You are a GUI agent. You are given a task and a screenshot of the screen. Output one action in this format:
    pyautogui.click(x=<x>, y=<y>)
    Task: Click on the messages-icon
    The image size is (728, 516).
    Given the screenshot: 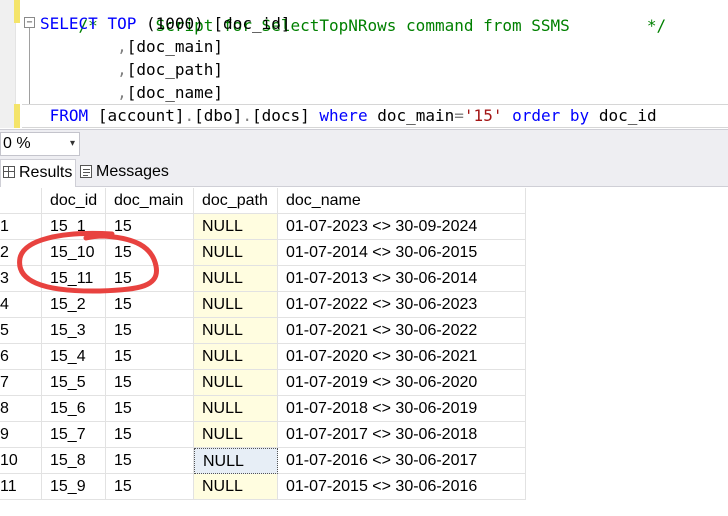 What is the action you would take?
    pyautogui.click(x=86, y=171)
    